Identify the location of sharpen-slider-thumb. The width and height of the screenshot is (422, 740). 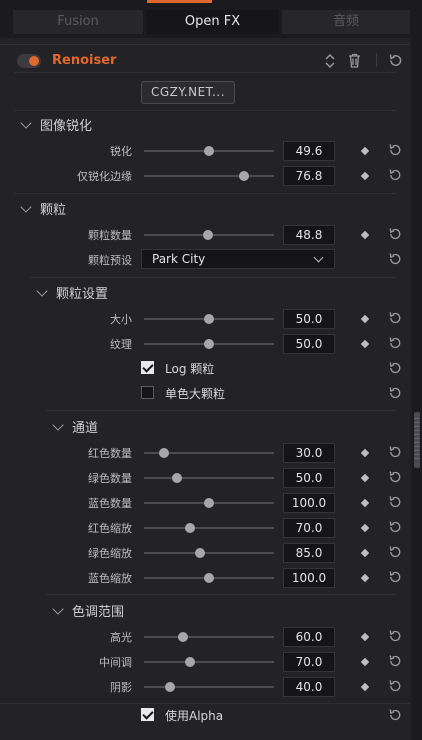
(209, 151).